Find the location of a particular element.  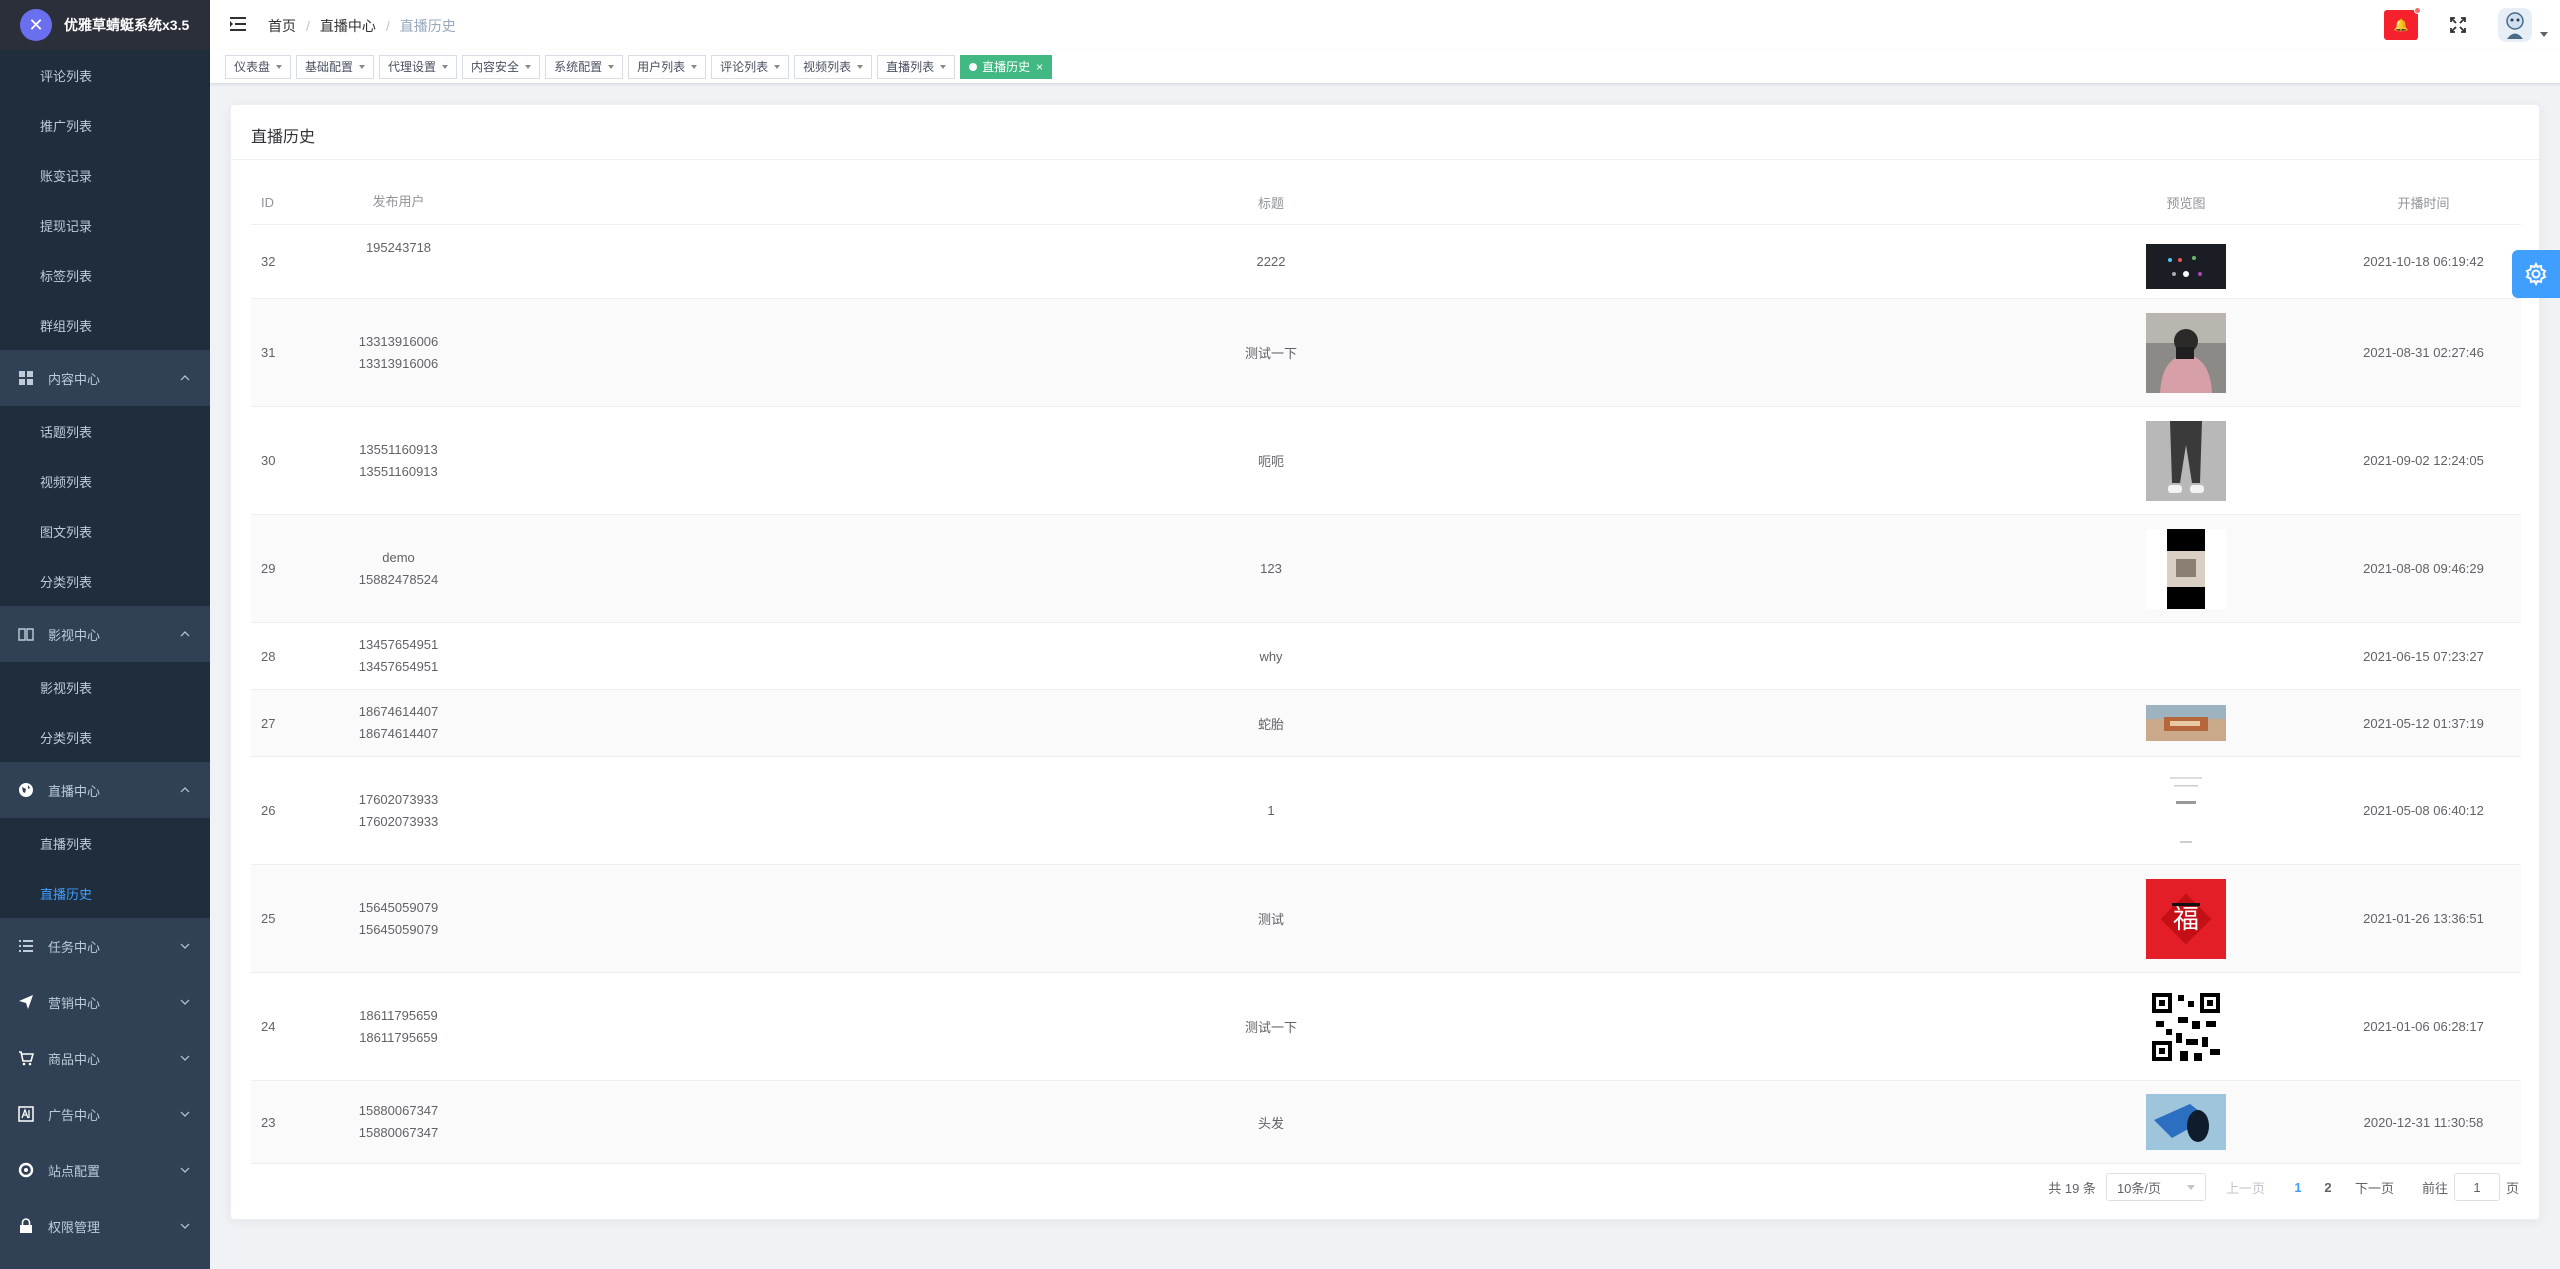

logo: ✕ 优雅草蜻蜓系统x3.5 is located at coordinates (105, 25).